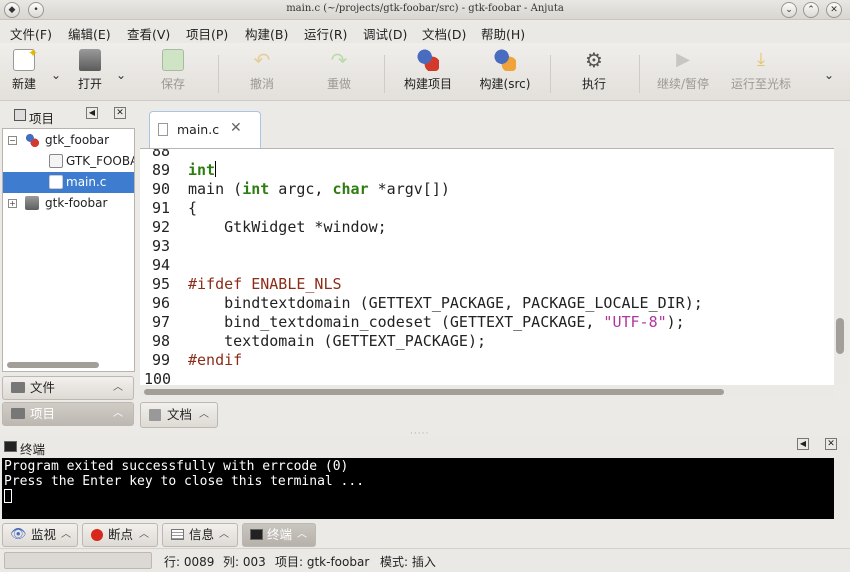 This screenshot has height=572, width=850. I want to click on bottom-tab-watch: 👁 监视 ︿, so click(40, 535).